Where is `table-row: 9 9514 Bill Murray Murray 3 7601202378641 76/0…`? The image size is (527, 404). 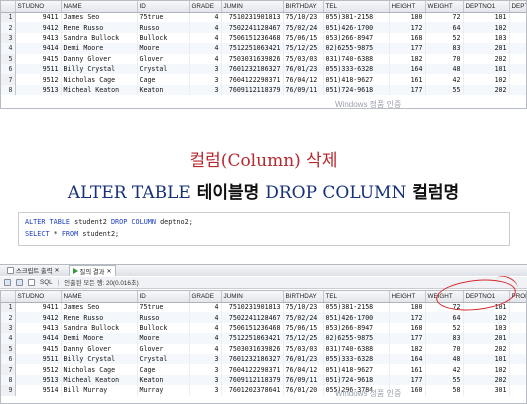
table-row: 9 9514 Bill Murray Murray 3 7601202378641 76/0… is located at coordinates (263, 390).